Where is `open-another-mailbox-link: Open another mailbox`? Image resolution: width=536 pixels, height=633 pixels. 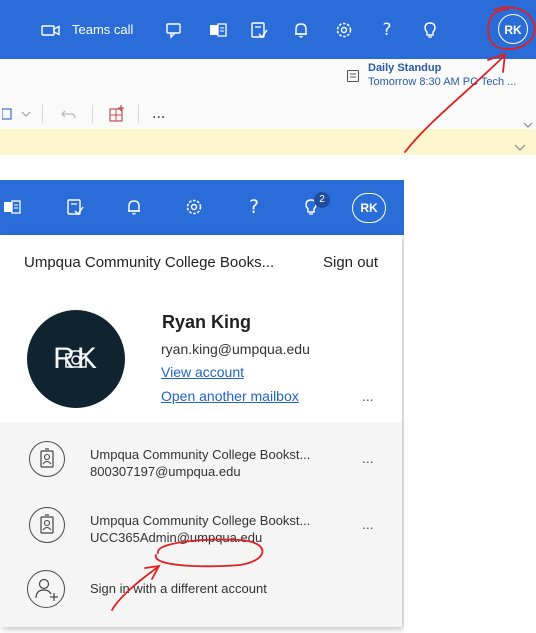 open-another-mailbox-link: Open another mailbox is located at coordinates (230, 396).